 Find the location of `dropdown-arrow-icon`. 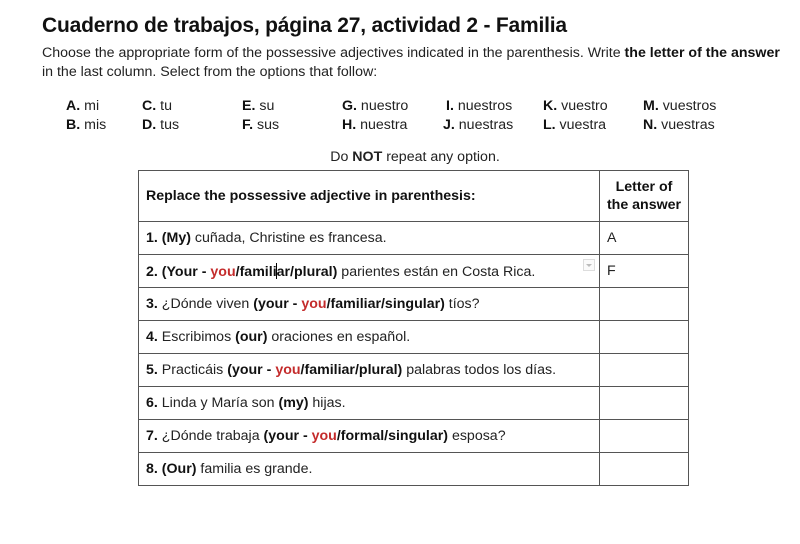

dropdown-arrow-icon is located at coordinates (589, 265).